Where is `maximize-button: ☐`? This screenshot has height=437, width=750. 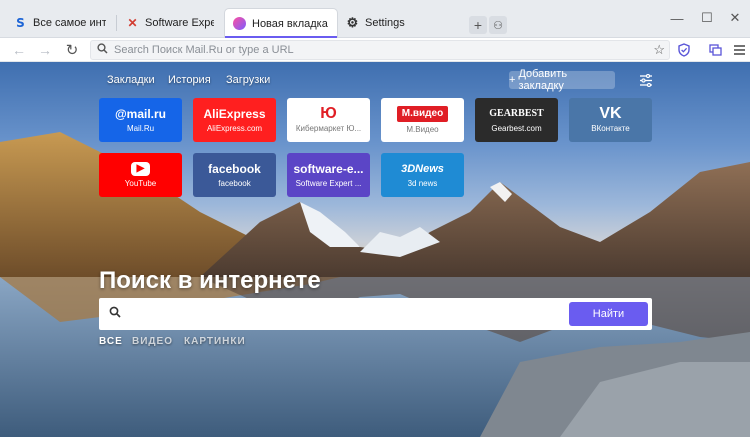 maximize-button: ☐ is located at coordinates (707, 18).